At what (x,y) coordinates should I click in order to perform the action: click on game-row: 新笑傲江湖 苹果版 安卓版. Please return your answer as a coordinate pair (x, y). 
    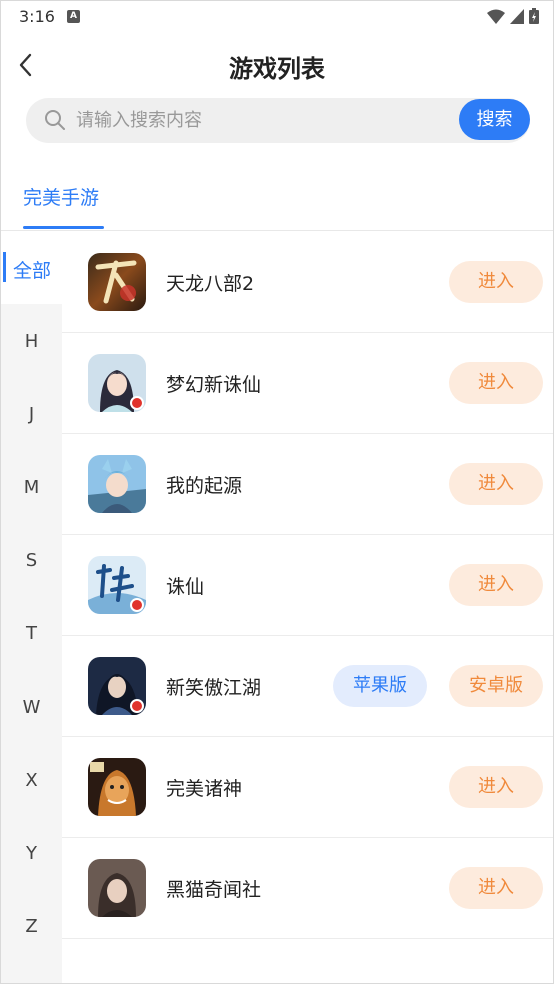
    Looking at the image, I should click on (307, 686).